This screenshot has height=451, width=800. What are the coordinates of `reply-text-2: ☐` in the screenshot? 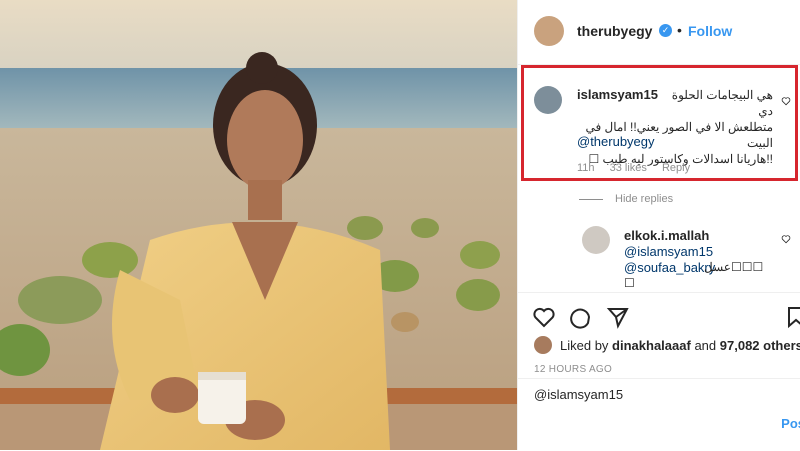 It's located at (629, 283).